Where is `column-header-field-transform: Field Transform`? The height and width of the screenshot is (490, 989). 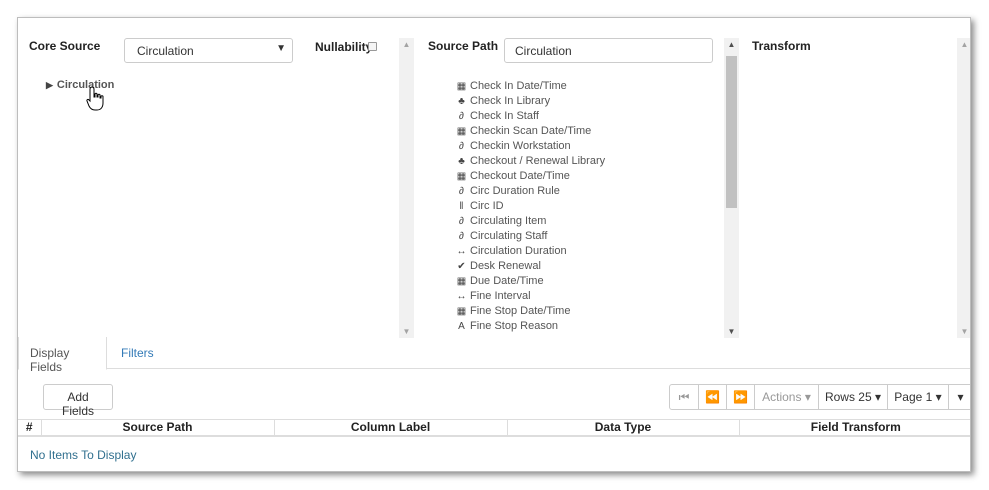 column-header-field-transform: Field Transform is located at coordinates (854, 428).